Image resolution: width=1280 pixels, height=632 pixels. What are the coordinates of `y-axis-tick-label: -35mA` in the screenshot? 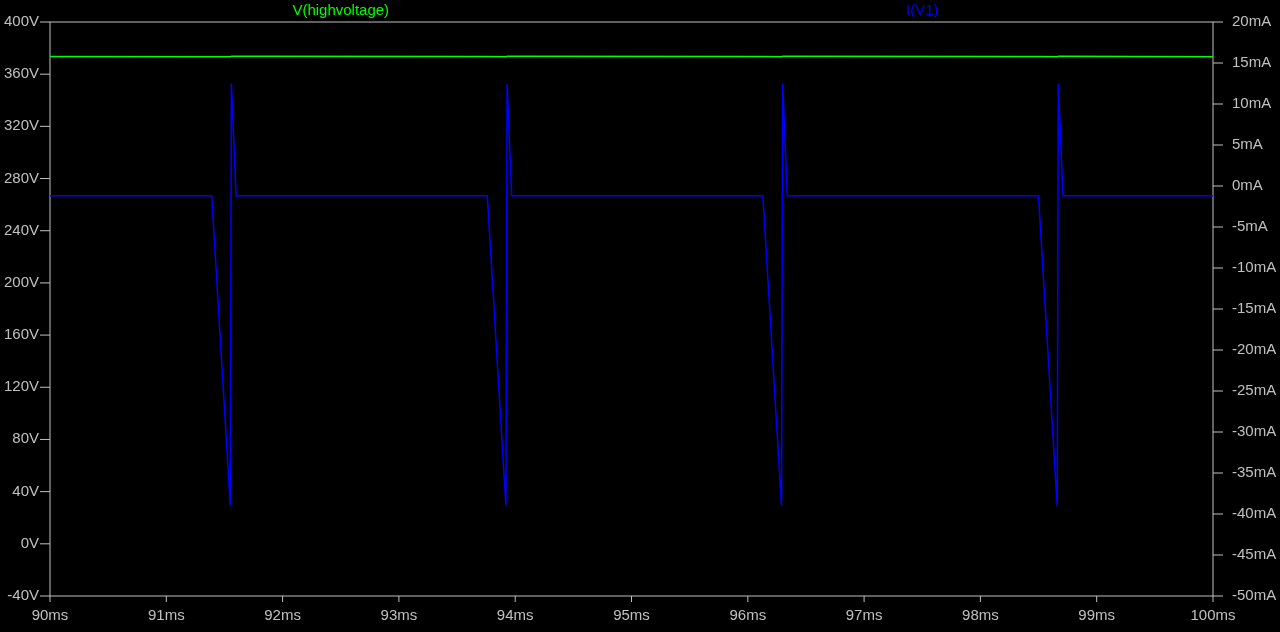 It's located at (1254, 471).